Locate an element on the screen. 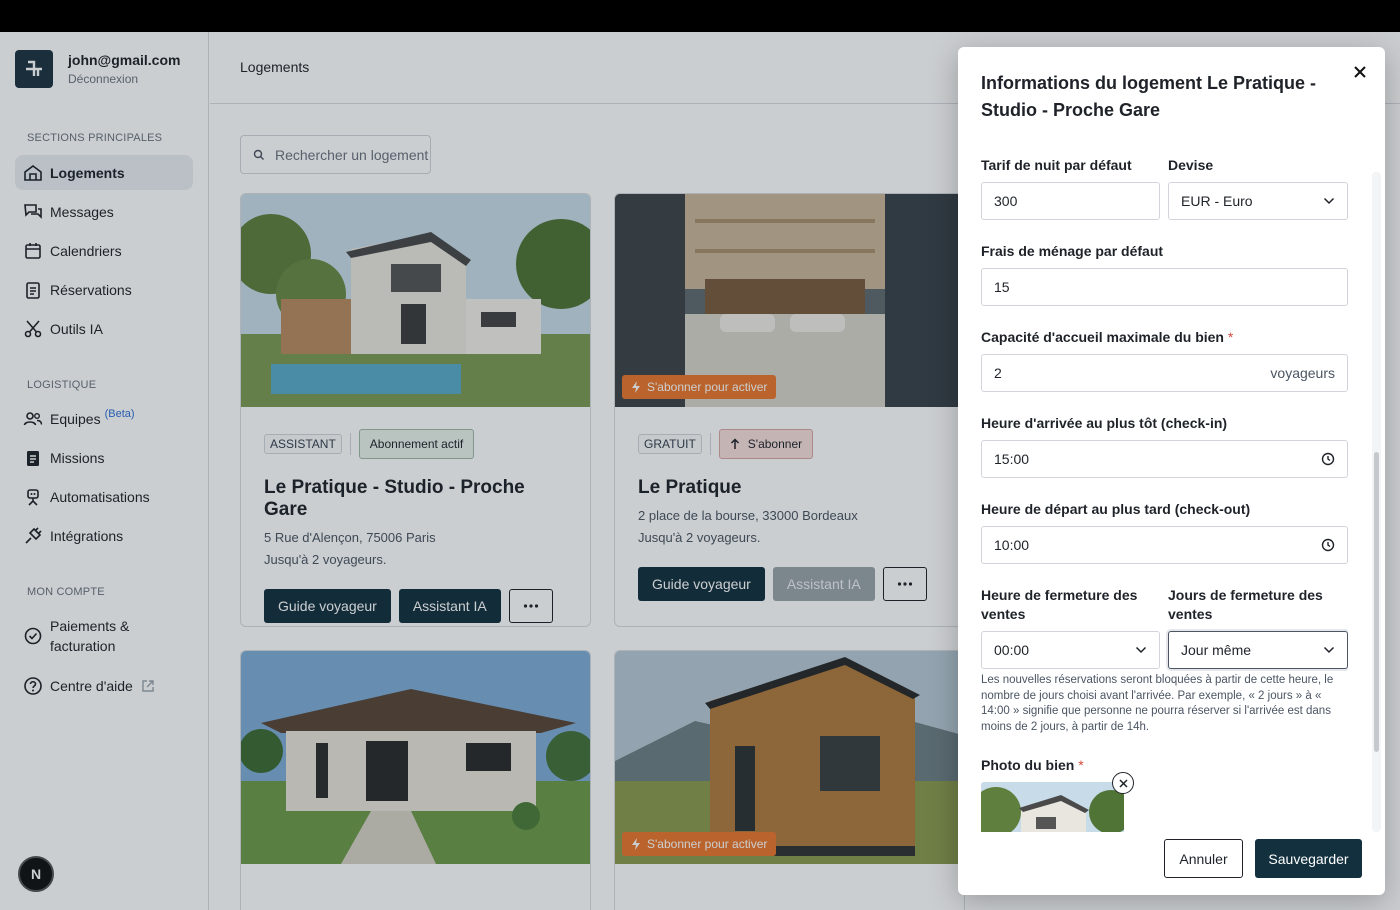 The height and width of the screenshot is (910, 1400). cleaning-fee-value: 15 is located at coordinates (1002, 287).